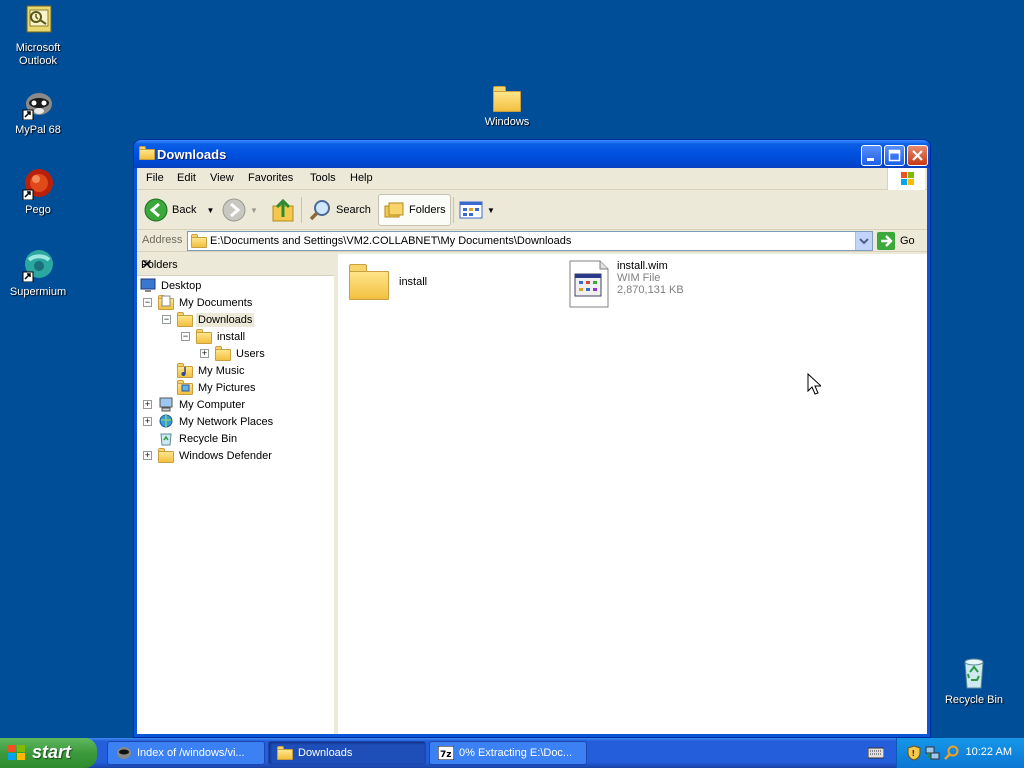  I want to click on tree-item-my-computer: + My Computer, so click(195, 404).